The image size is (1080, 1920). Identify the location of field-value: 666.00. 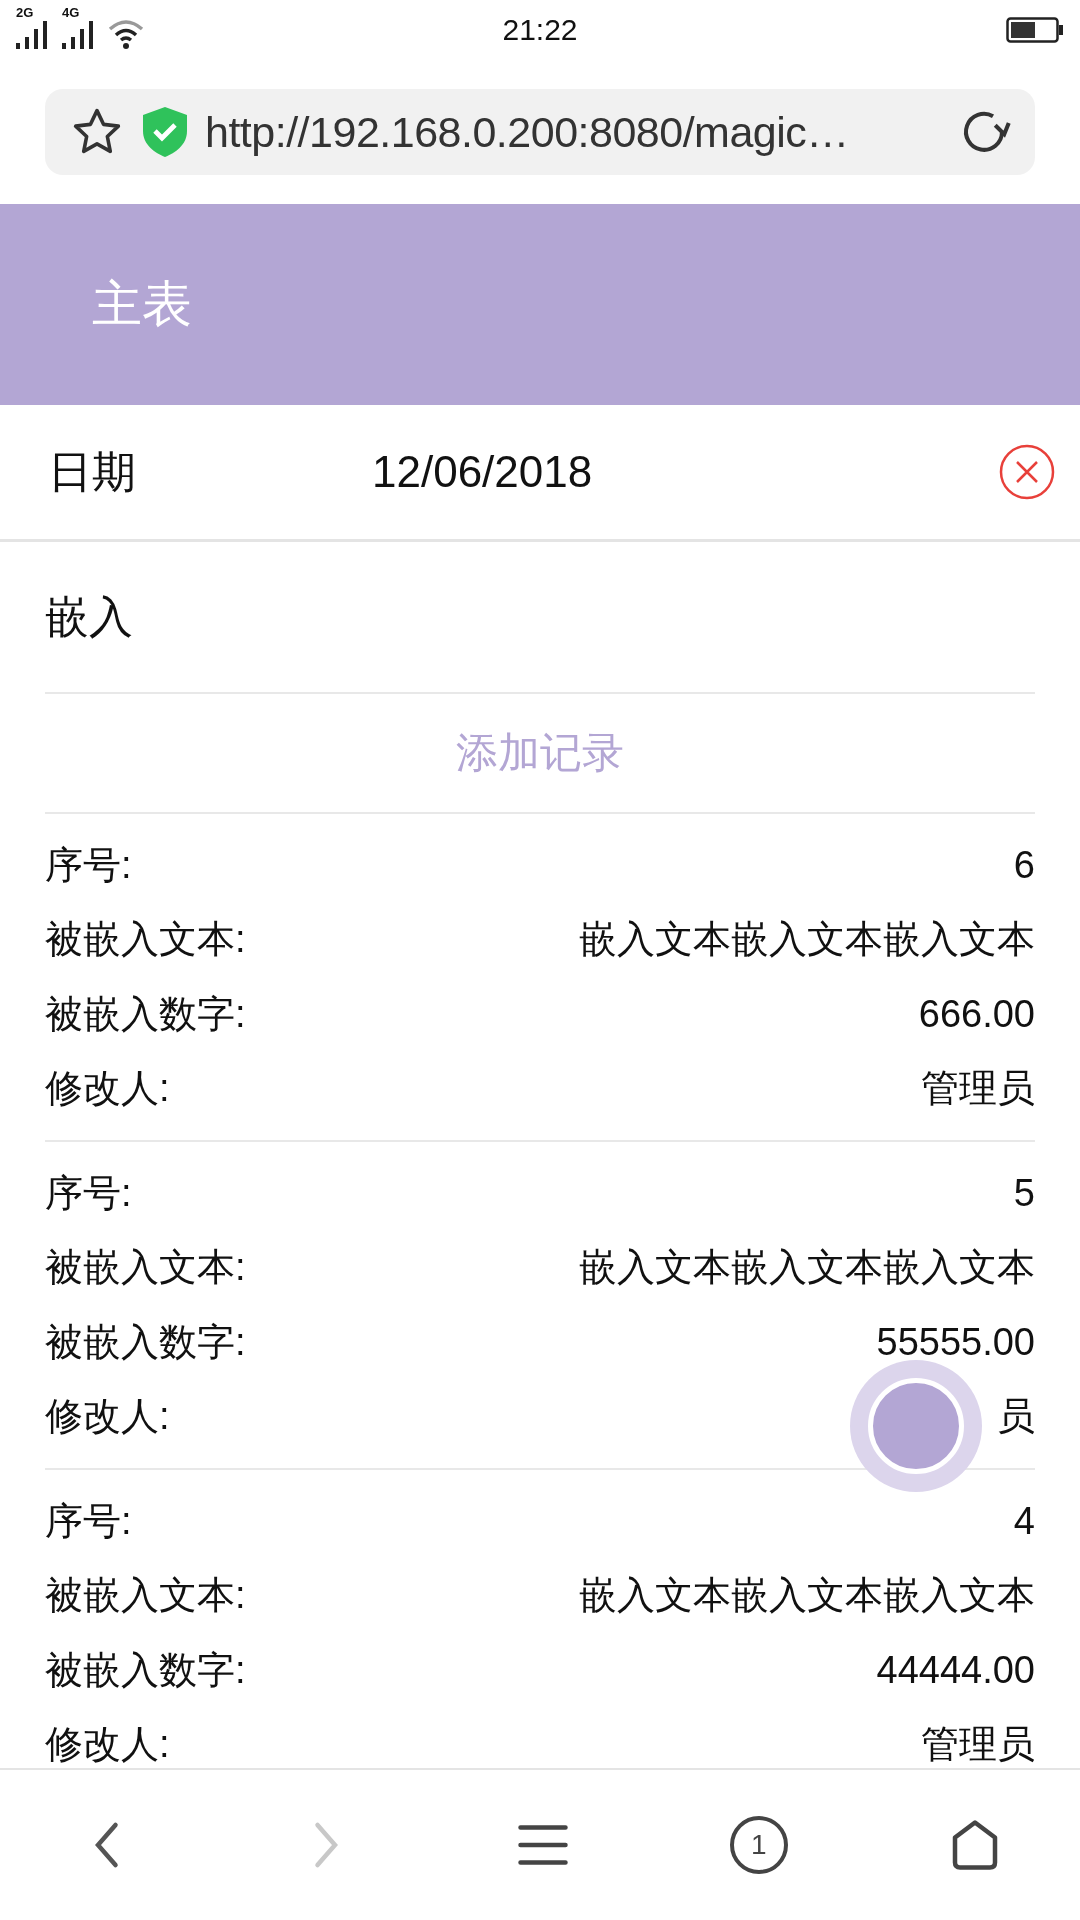
(976, 1014).